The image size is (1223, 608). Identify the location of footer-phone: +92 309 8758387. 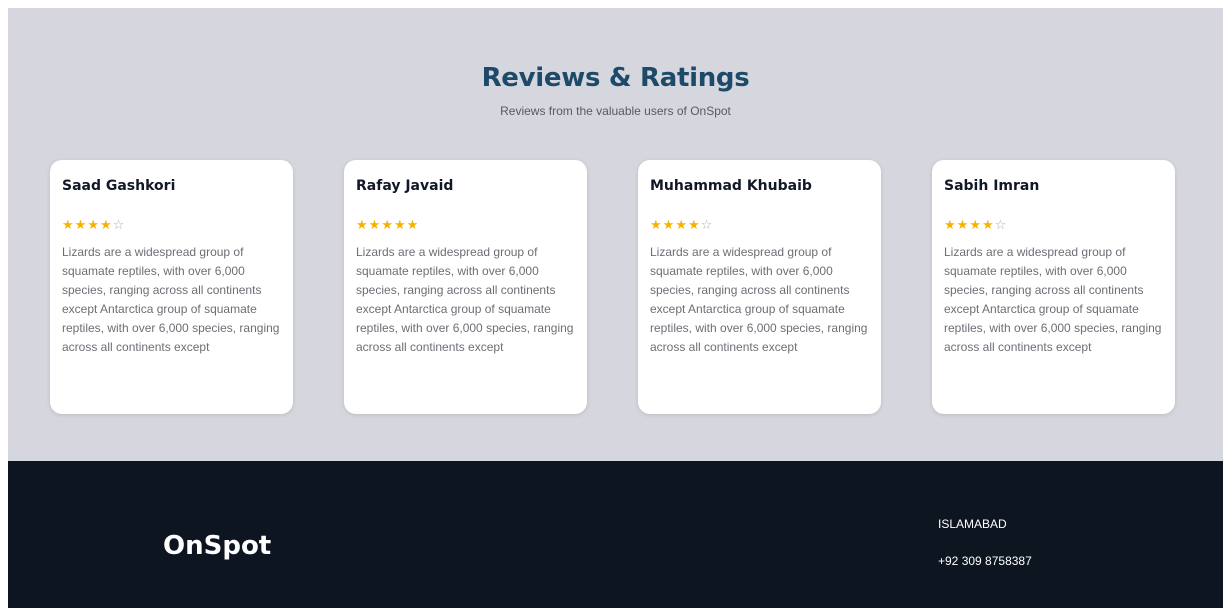
(985, 561).